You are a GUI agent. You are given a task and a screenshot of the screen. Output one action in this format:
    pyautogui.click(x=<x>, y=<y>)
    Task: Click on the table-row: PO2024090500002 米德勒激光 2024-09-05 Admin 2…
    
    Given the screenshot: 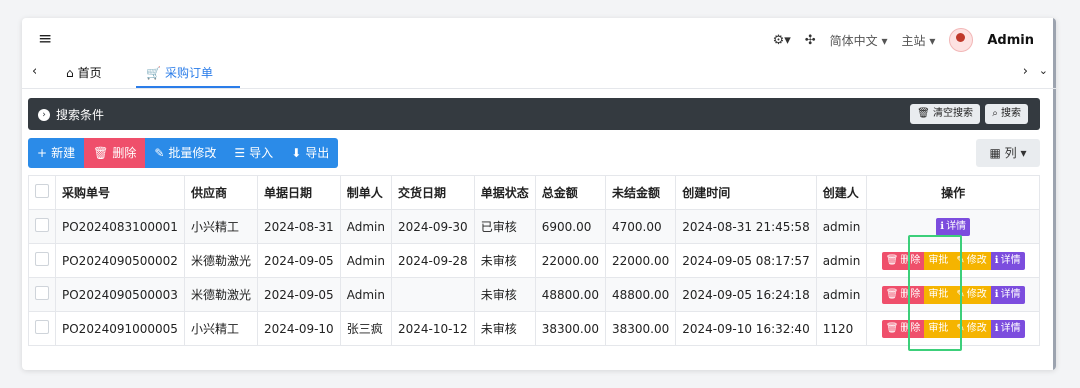 What is the action you would take?
    pyautogui.click(x=534, y=260)
    